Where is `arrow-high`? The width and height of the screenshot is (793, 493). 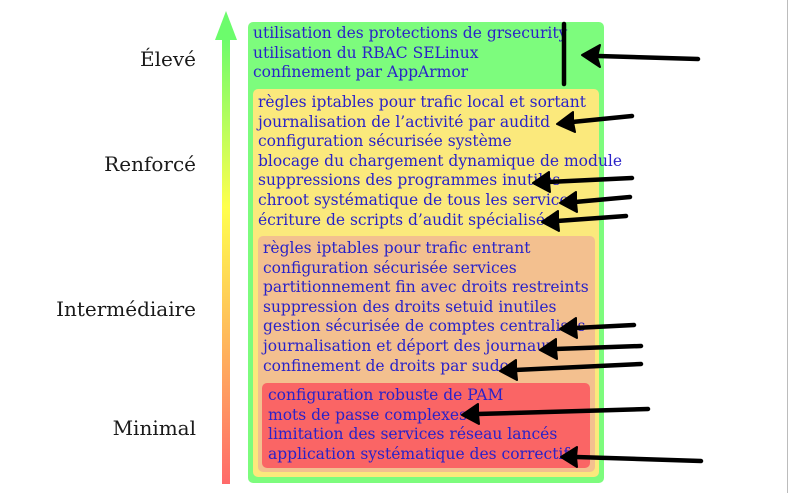 arrow-high is located at coordinates (648, 57).